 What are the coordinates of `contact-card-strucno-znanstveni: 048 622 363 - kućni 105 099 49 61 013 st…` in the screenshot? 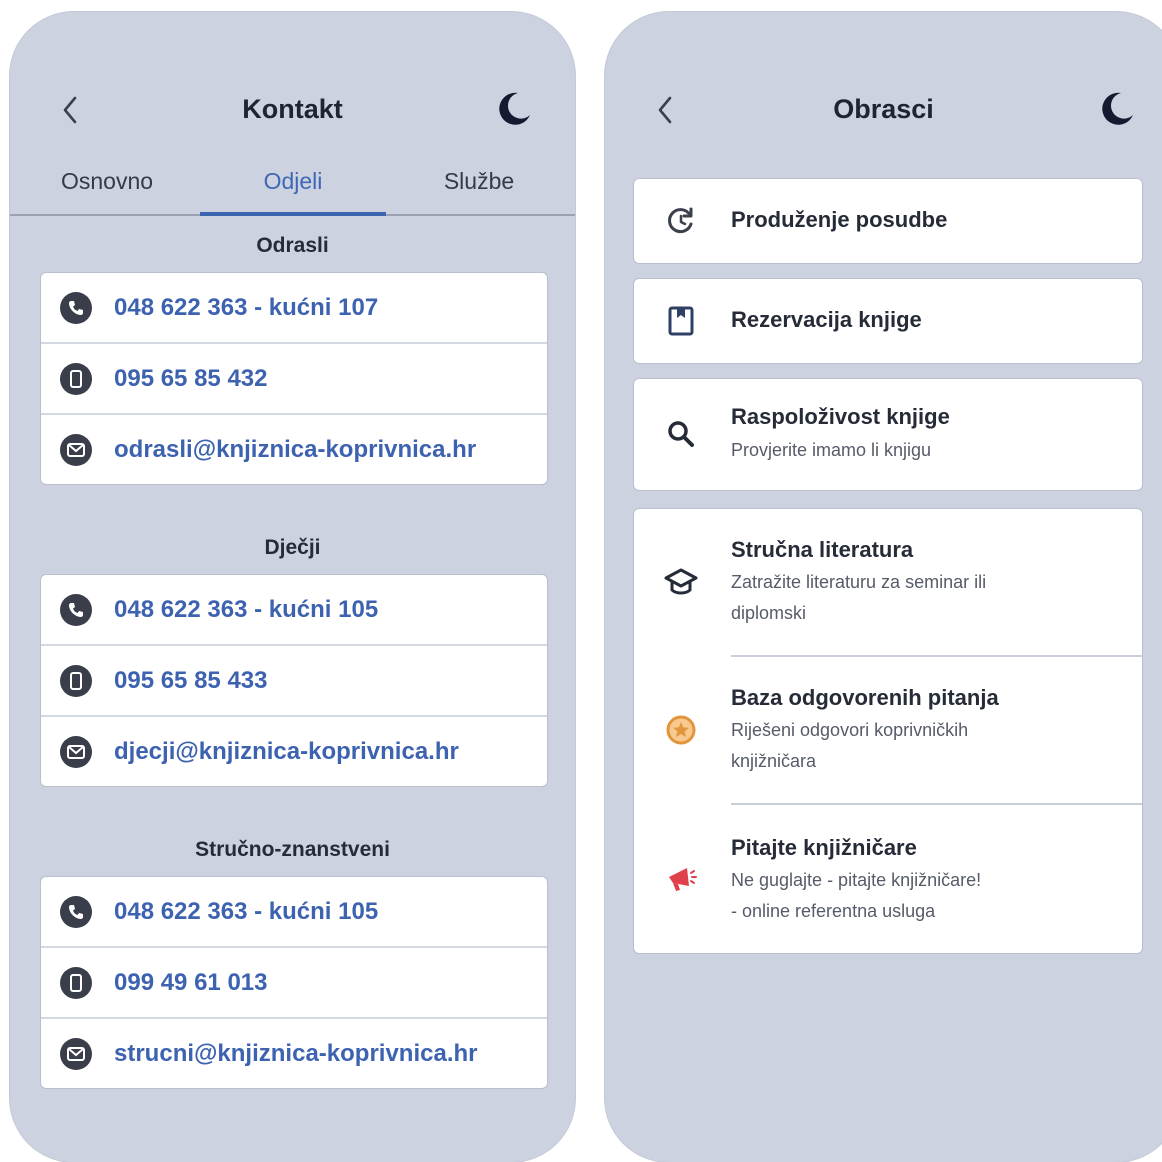 It's located at (294, 982).